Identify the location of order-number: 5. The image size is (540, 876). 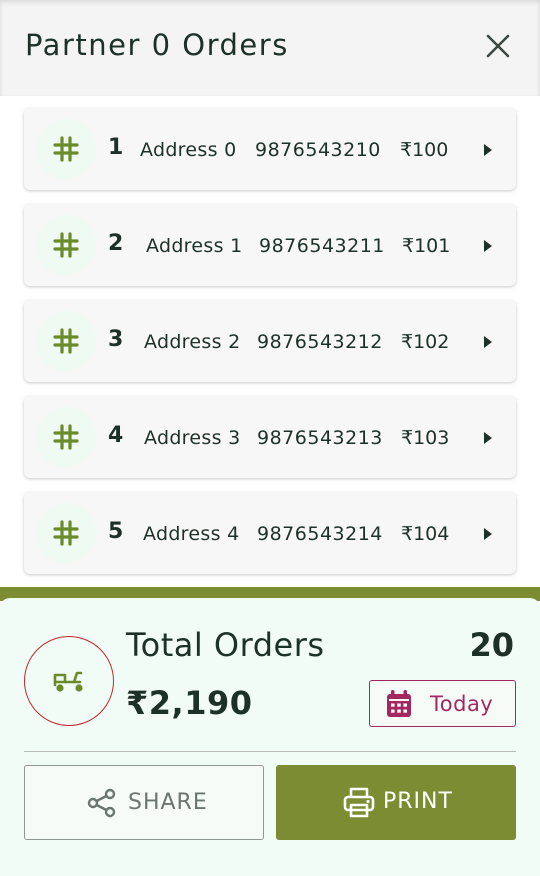
(116, 531).